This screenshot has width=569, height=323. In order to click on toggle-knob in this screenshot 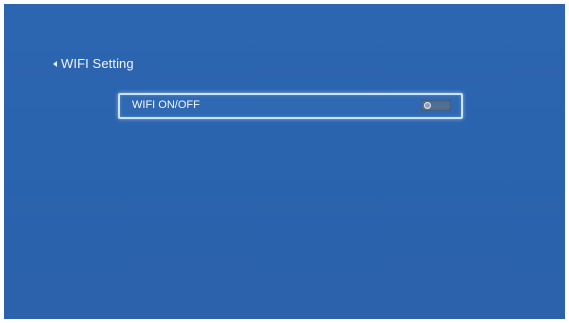, I will do `click(427, 105)`.